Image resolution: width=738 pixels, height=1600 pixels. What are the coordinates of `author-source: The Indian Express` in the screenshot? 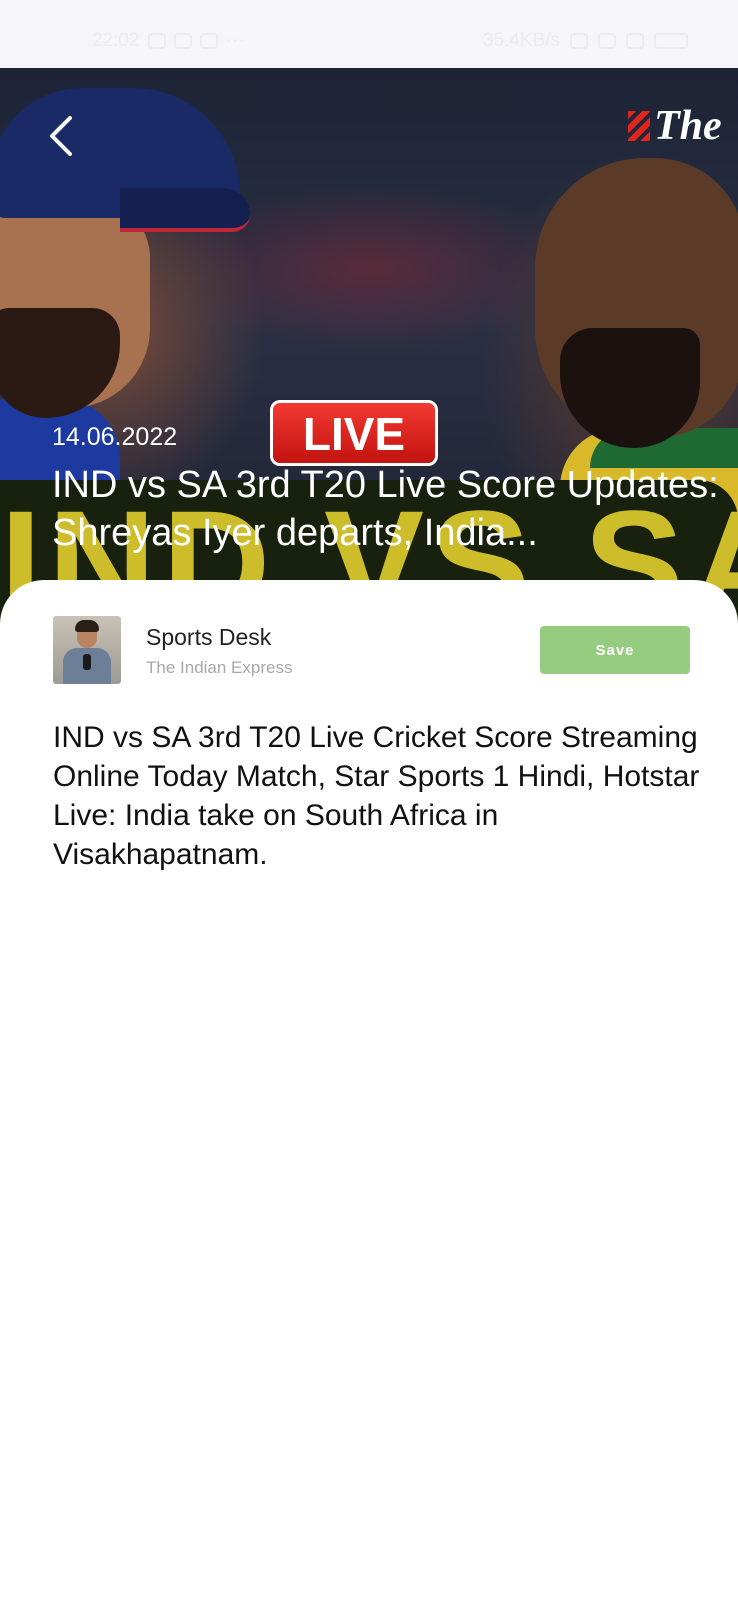 It's located at (219, 667).